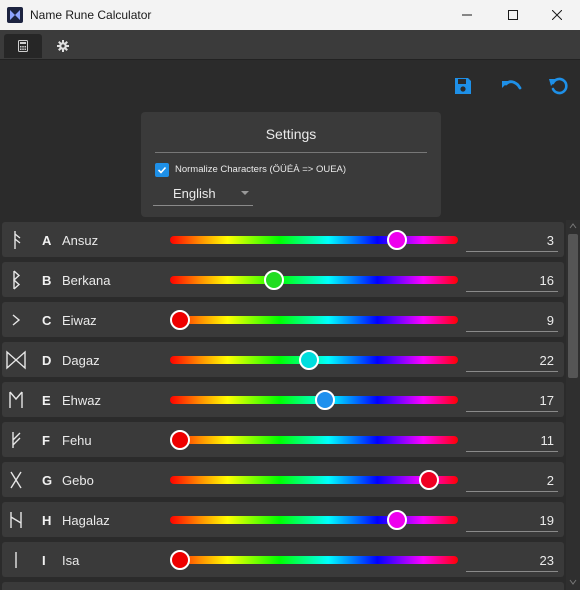 This screenshot has width=580, height=590. I want to click on rune-name: Isa, so click(71, 560).